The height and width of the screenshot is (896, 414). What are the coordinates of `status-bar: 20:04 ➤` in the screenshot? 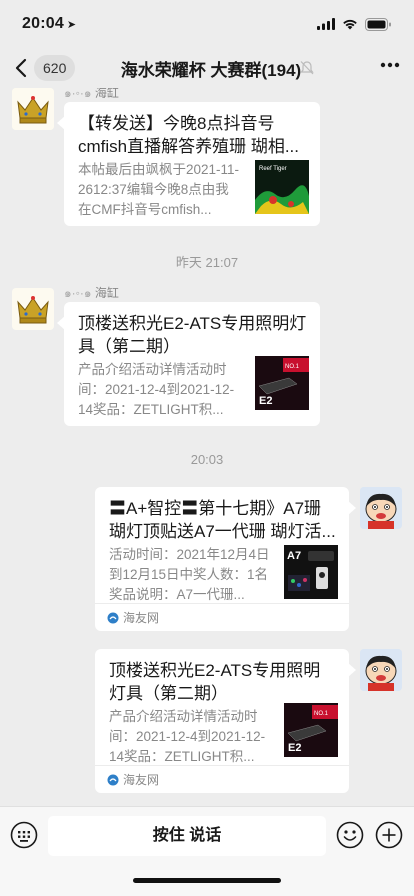 It's located at (207, 24).